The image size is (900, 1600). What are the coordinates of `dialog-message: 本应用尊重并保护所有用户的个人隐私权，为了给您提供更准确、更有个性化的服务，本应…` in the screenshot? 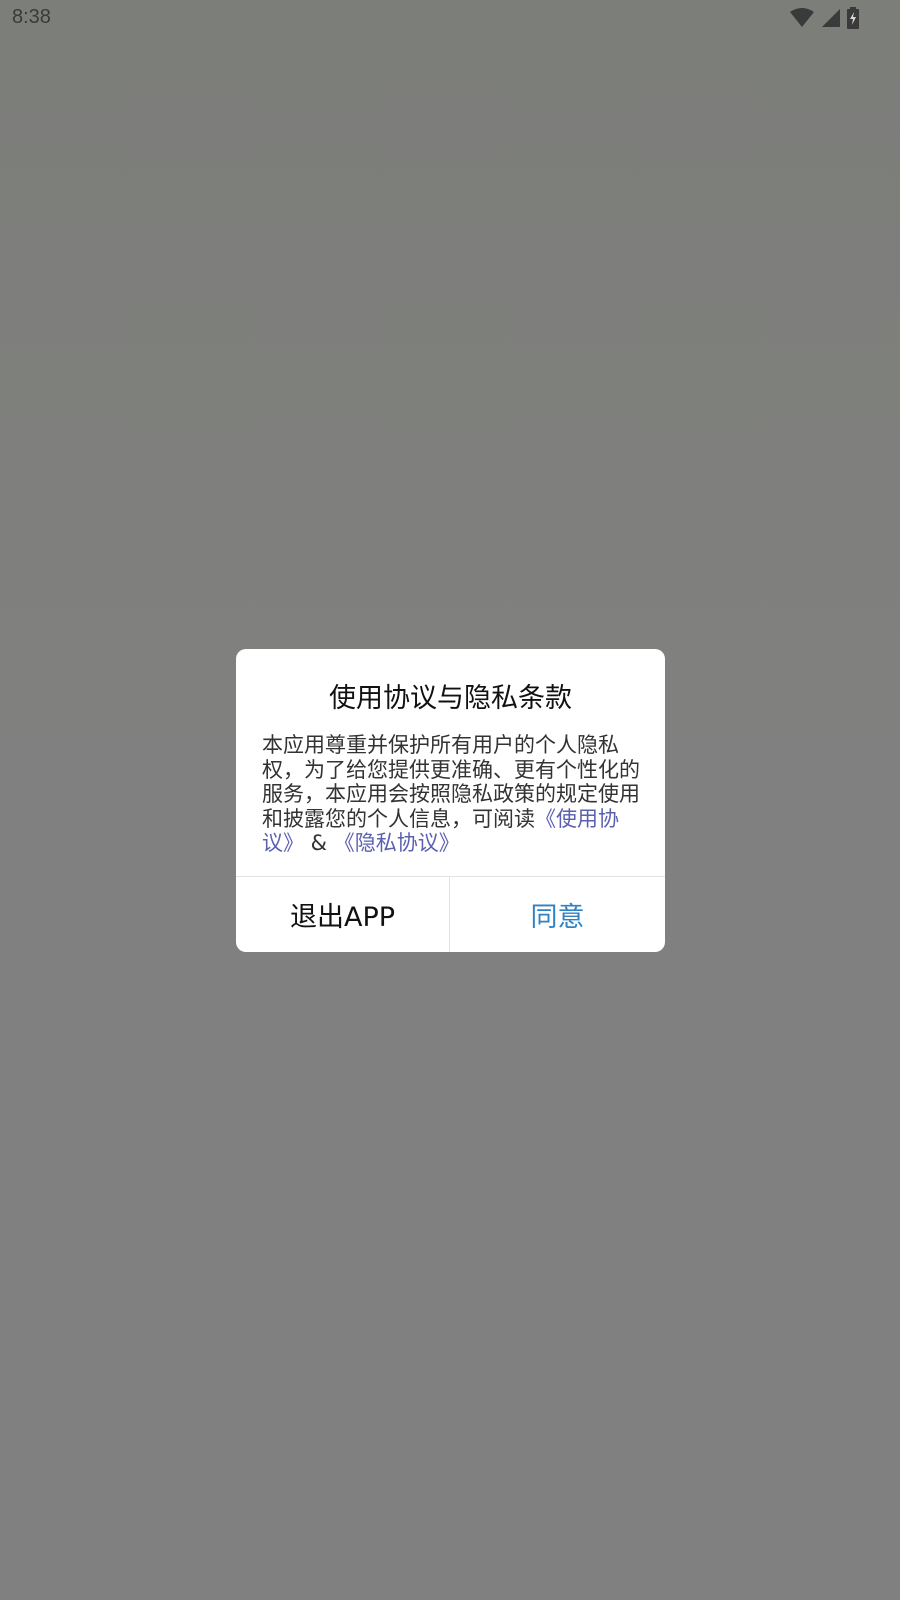 It's located at (452, 794).